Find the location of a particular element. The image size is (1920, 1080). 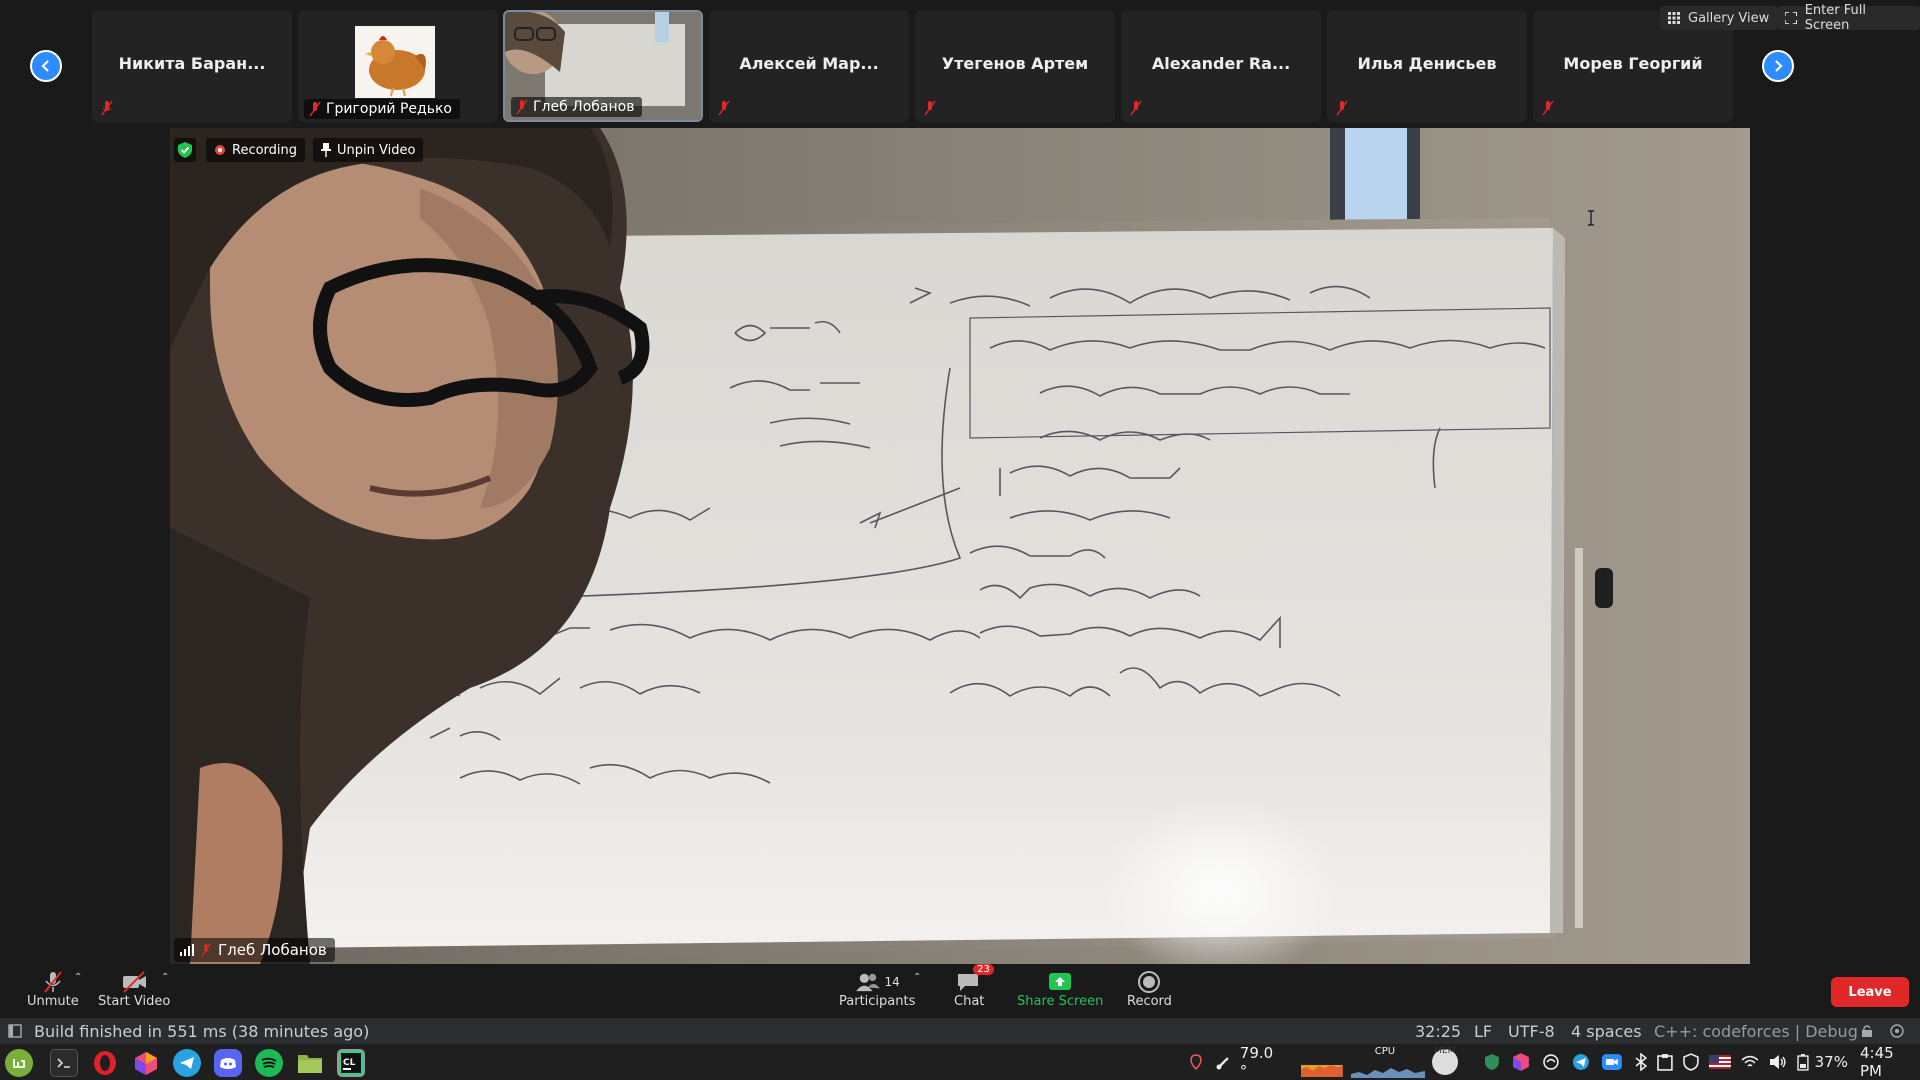

participant-label: Григорий Редько is located at coordinates (382, 109).